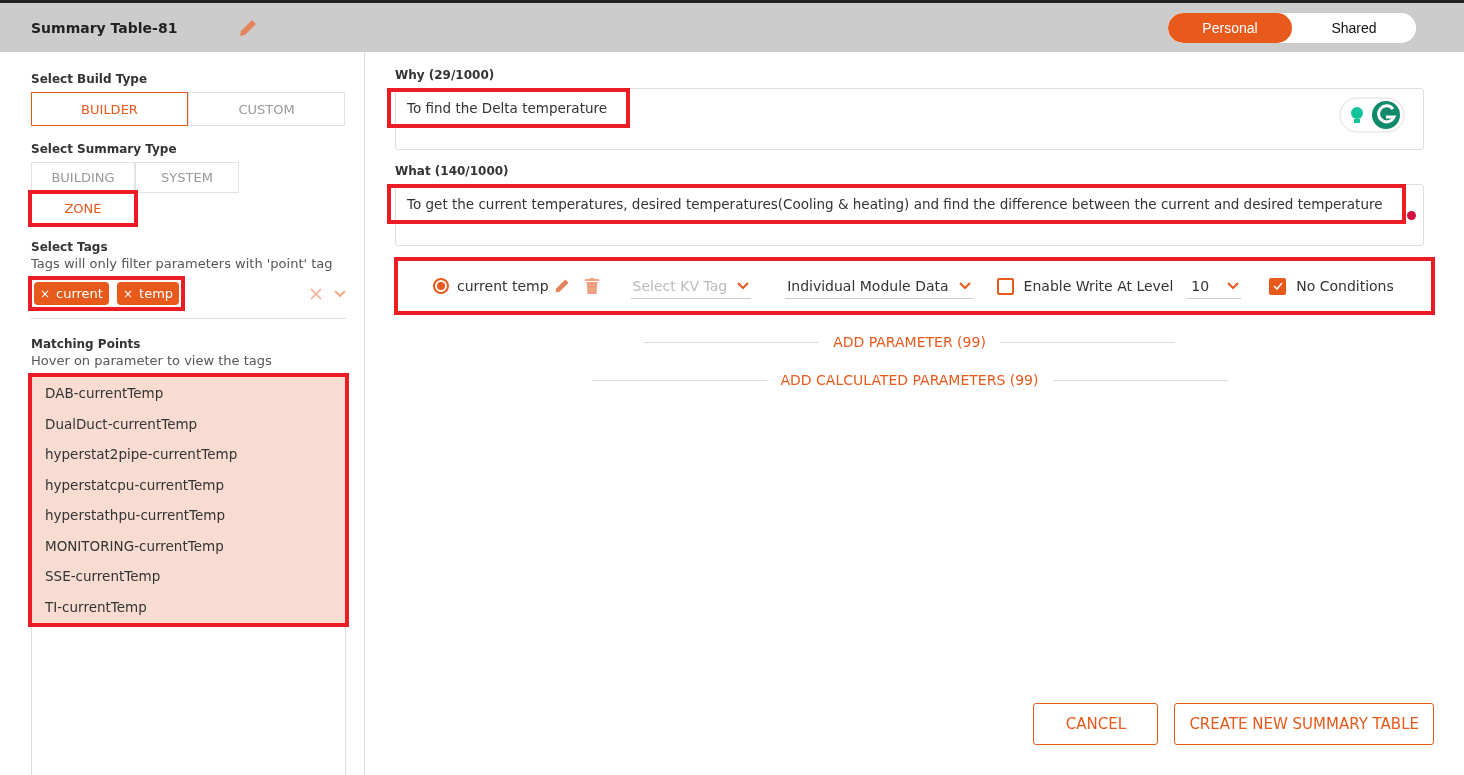 The height and width of the screenshot is (775, 1464). What do you see at coordinates (188, 576) in the screenshot?
I see `matching-point-item: SSE-currentTemp` at bounding box center [188, 576].